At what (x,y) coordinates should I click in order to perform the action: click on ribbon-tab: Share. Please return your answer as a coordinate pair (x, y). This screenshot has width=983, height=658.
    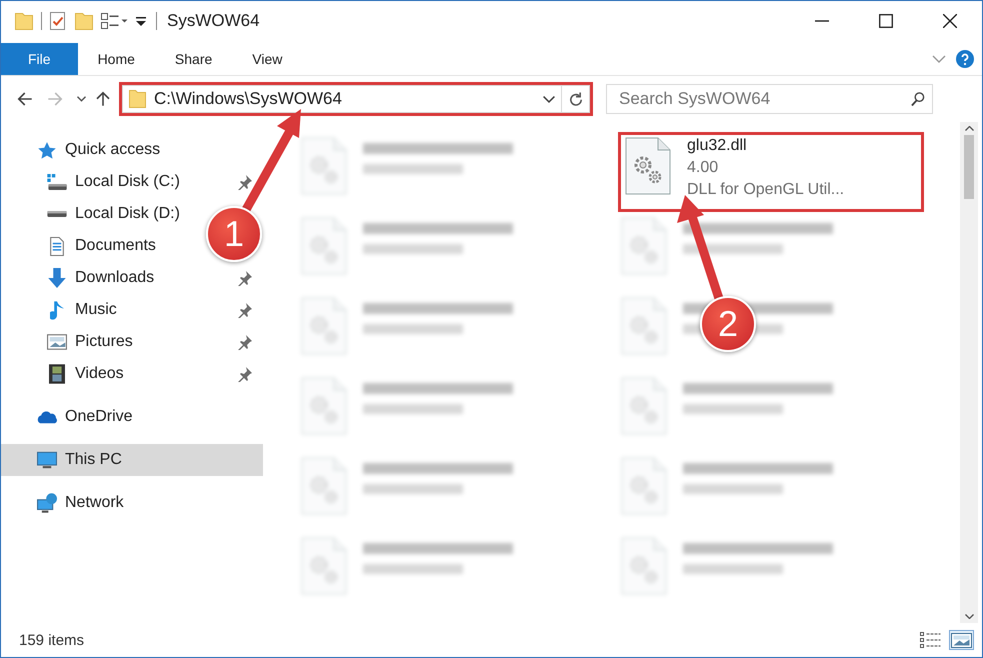
    Looking at the image, I should click on (193, 59).